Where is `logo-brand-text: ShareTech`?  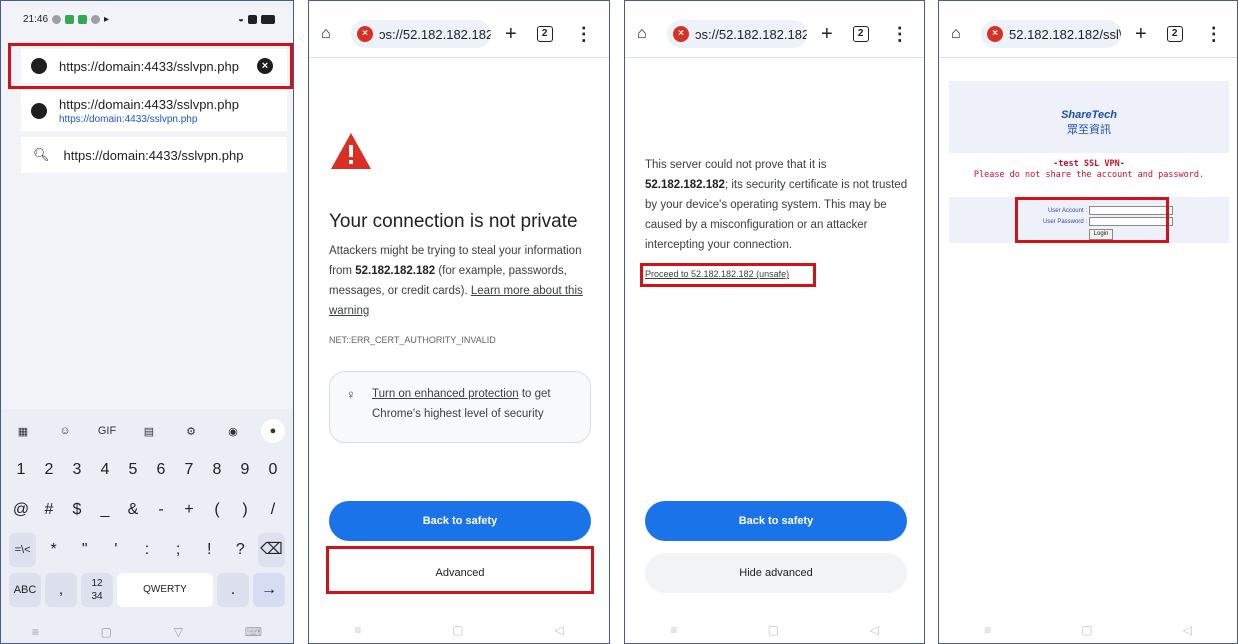
logo-brand-text: ShareTech is located at coordinates (1089, 115).